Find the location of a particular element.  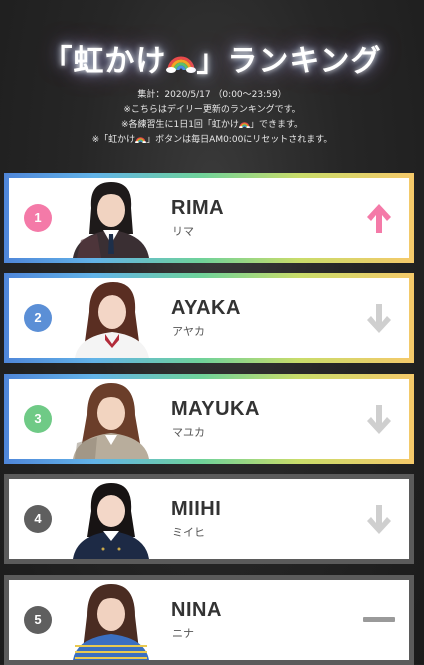

ranking-card-2: 2 AYAKA アヤカ is located at coordinates (209, 318).